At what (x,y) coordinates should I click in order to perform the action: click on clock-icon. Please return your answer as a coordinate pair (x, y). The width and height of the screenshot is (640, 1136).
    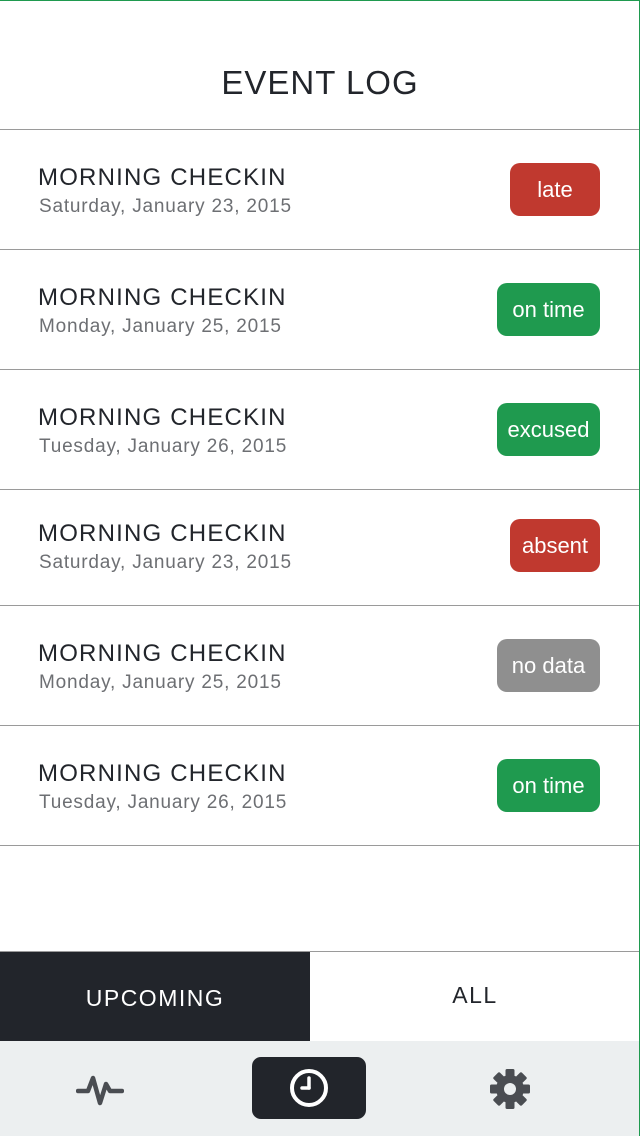
    Looking at the image, I should click on (309, 1088).